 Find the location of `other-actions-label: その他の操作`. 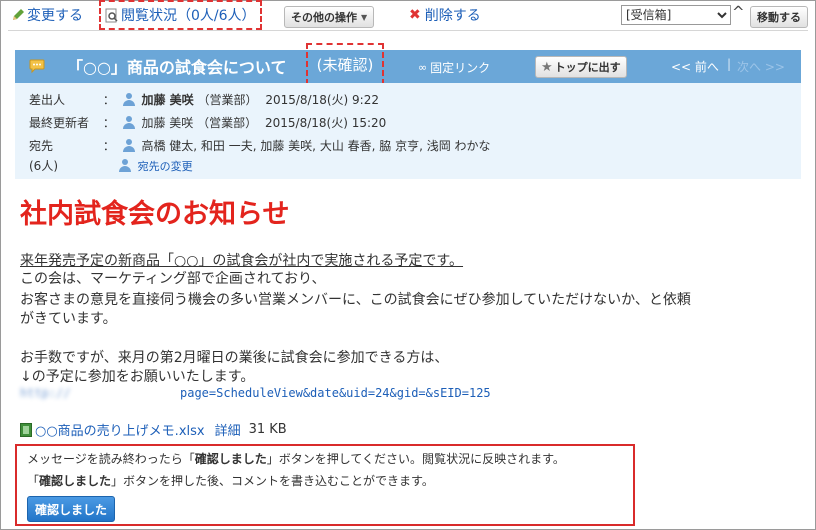

other-actions-label: その他の操作 is located at coordinates (324, 17).